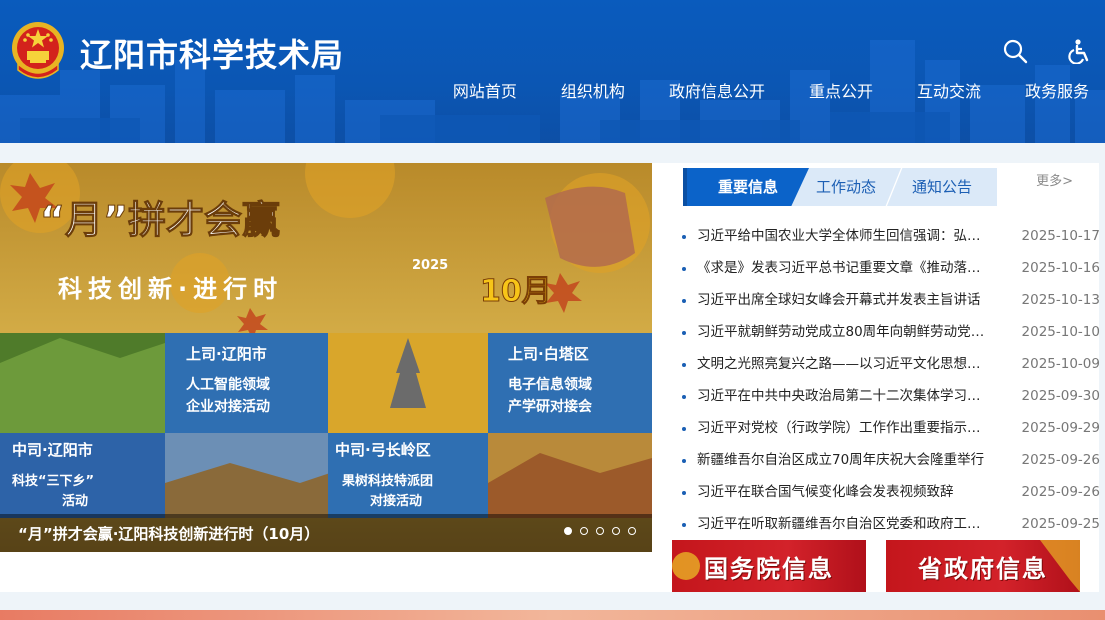 The image size is (1105, 620). I want to click on site-title: 辽阳市科学技术局, so click(212, 55).